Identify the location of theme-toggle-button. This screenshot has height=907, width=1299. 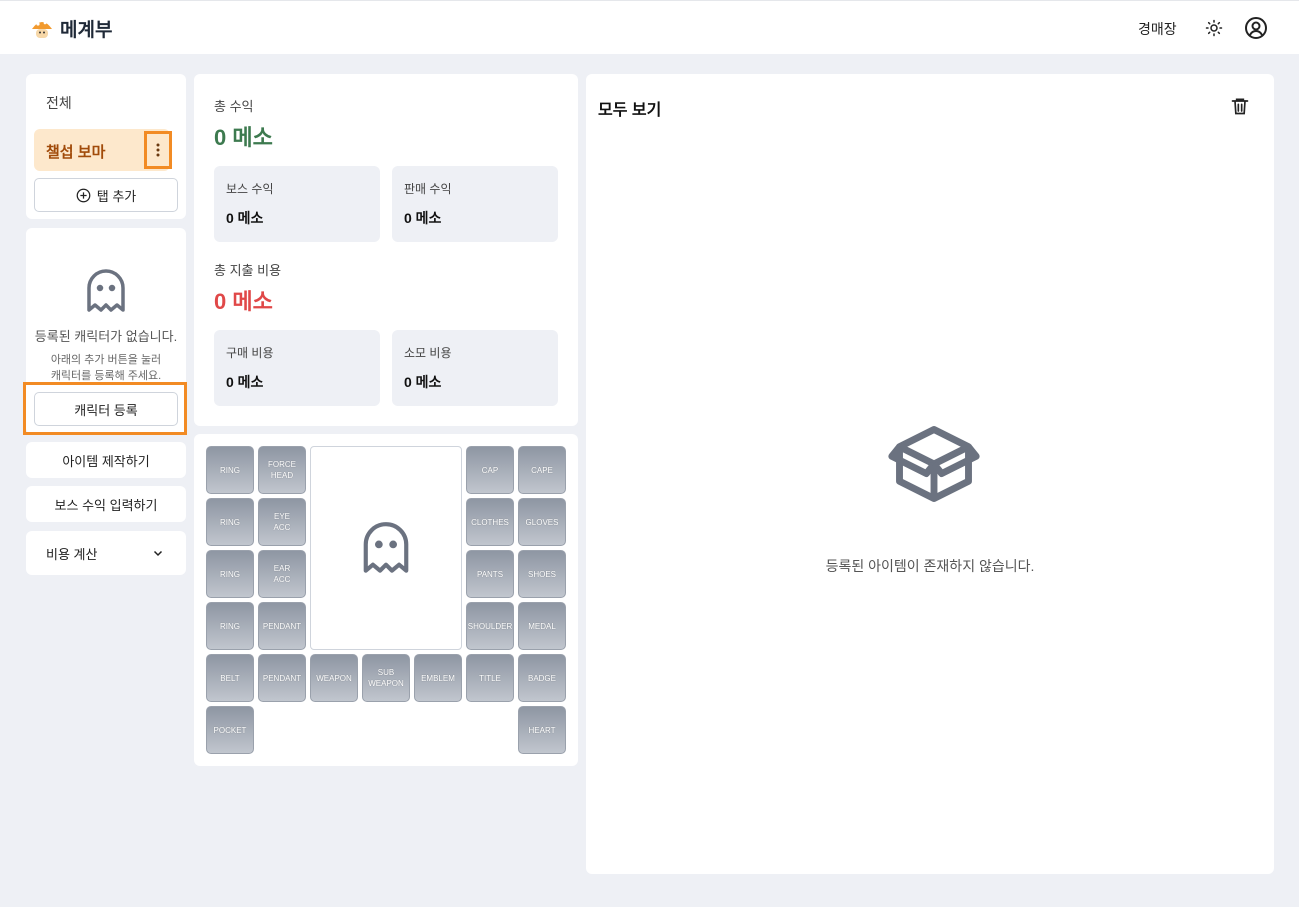
(1214, 28).